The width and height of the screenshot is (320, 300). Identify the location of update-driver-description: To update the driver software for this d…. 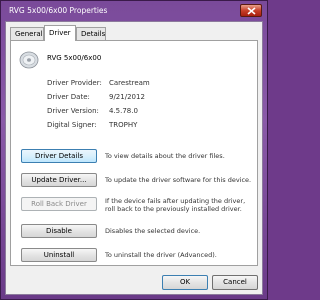
(178, 180).